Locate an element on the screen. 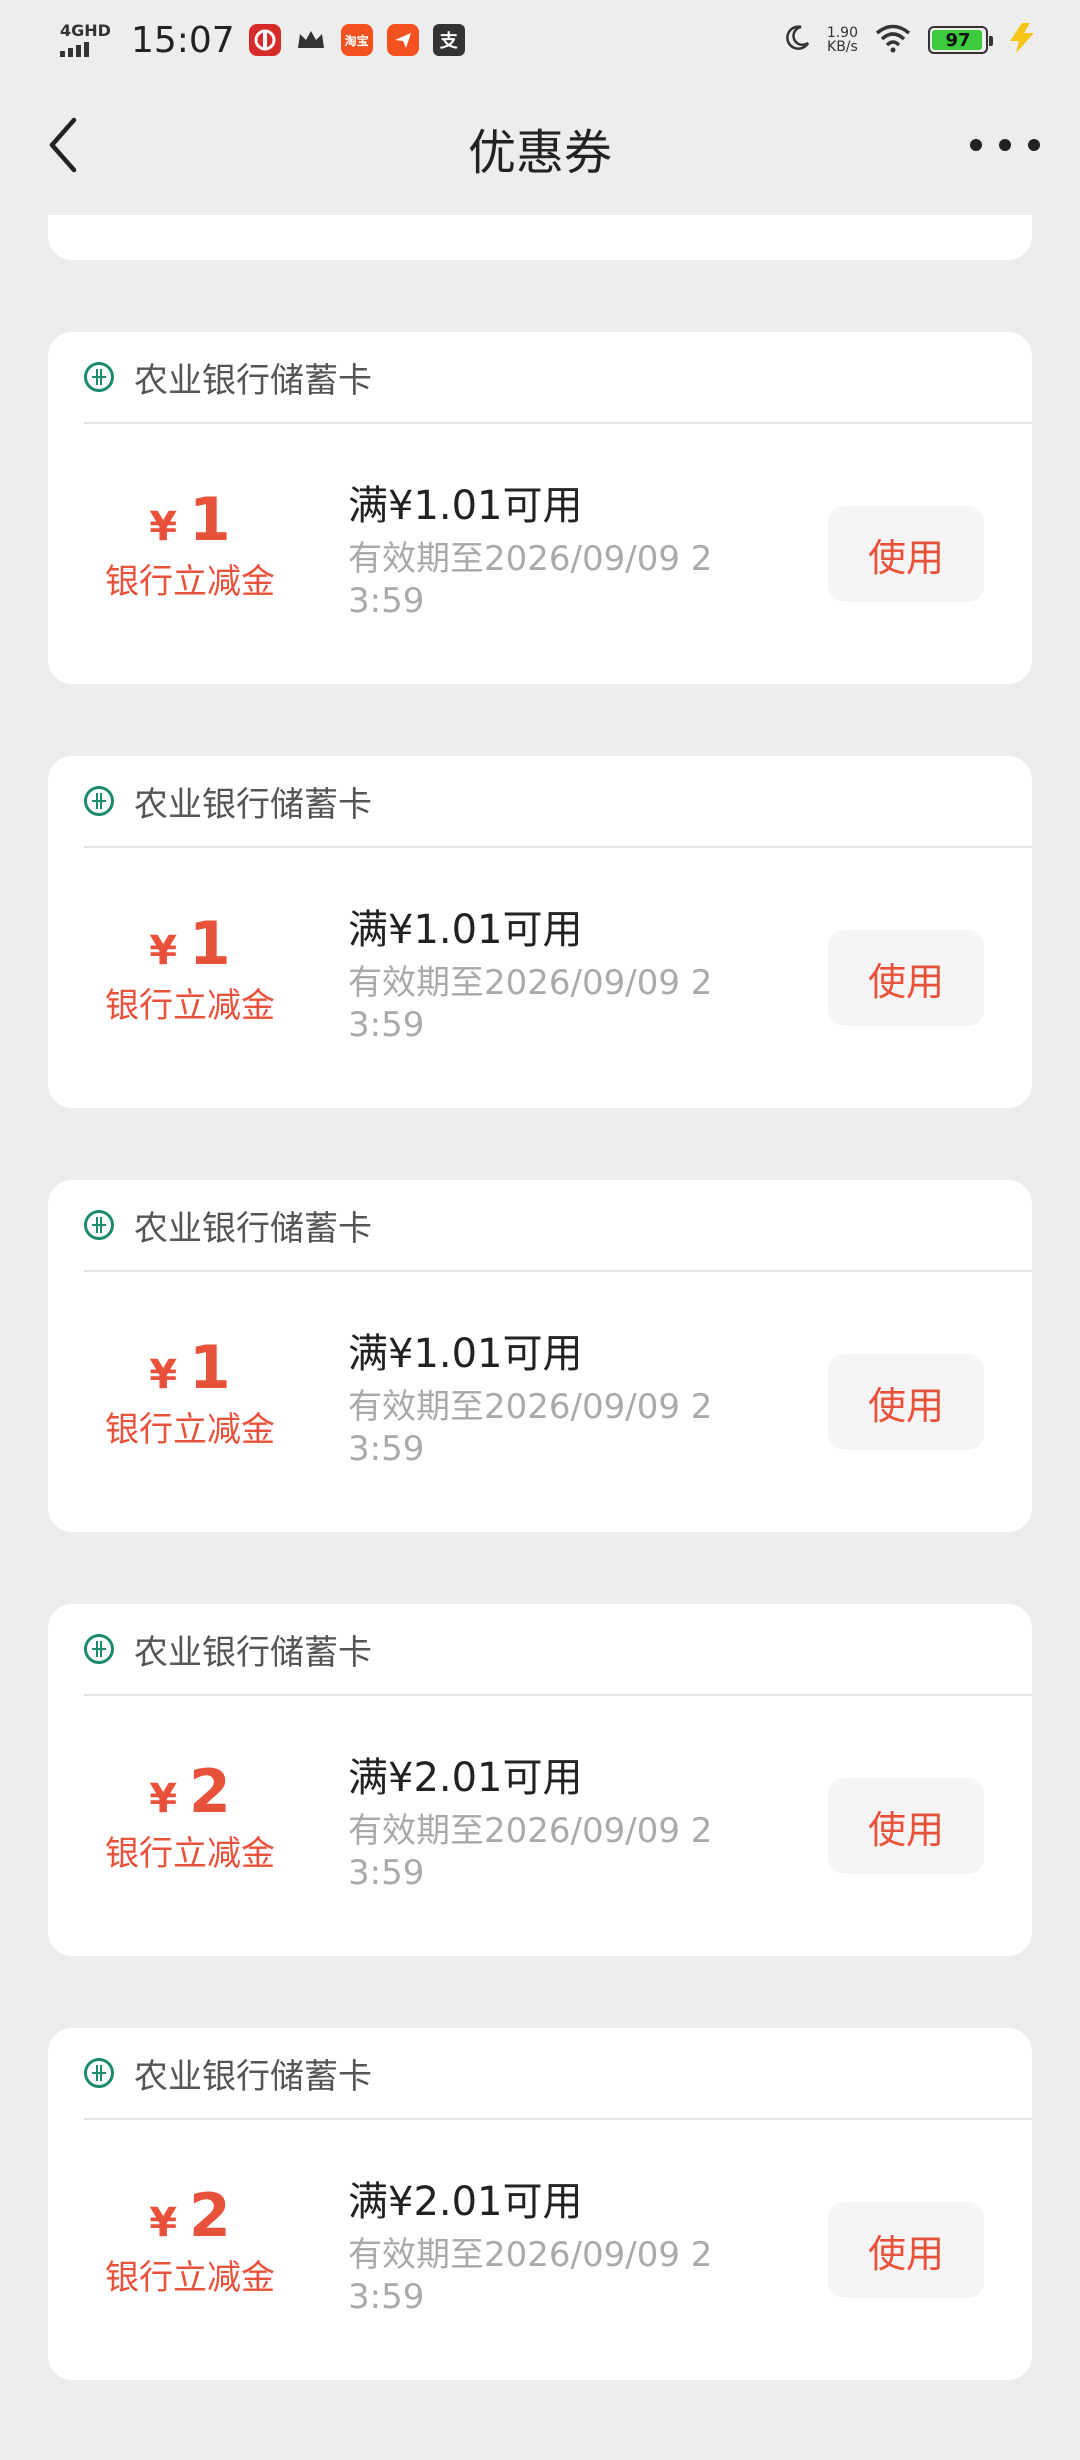 This screenshot has width=1080, height=2460. bank-app-icon is located at coordinates (264, 40).